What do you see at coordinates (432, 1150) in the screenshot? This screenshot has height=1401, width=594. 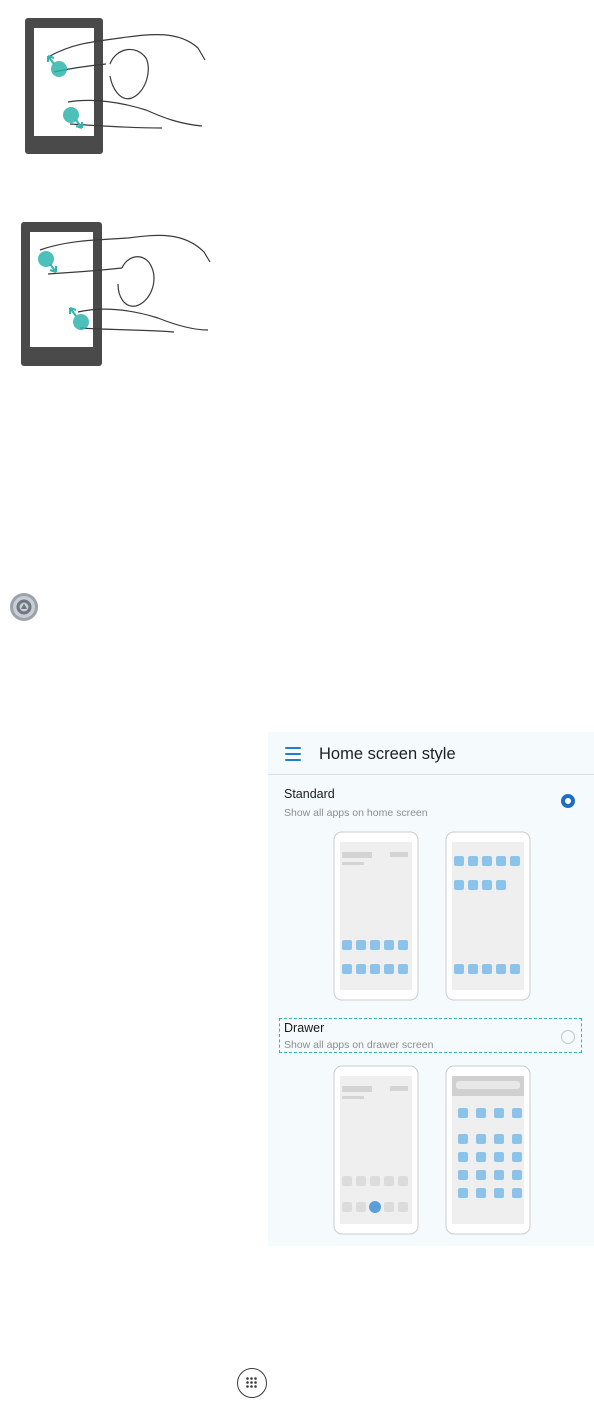 I see `drawer-layout-preview` at bounding box center [432, 1150].